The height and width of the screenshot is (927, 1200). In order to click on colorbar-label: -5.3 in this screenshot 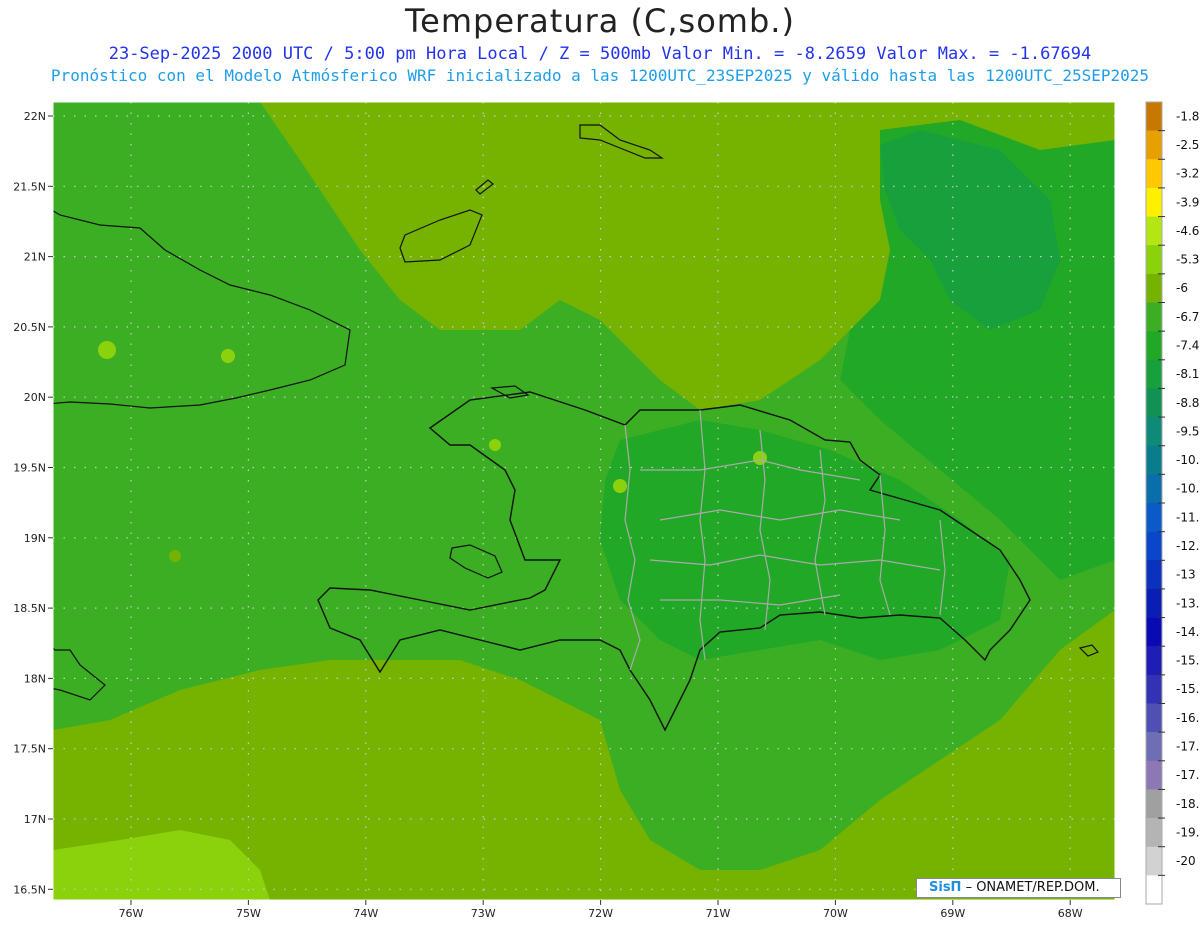, I will do `click(1187, 260)`.